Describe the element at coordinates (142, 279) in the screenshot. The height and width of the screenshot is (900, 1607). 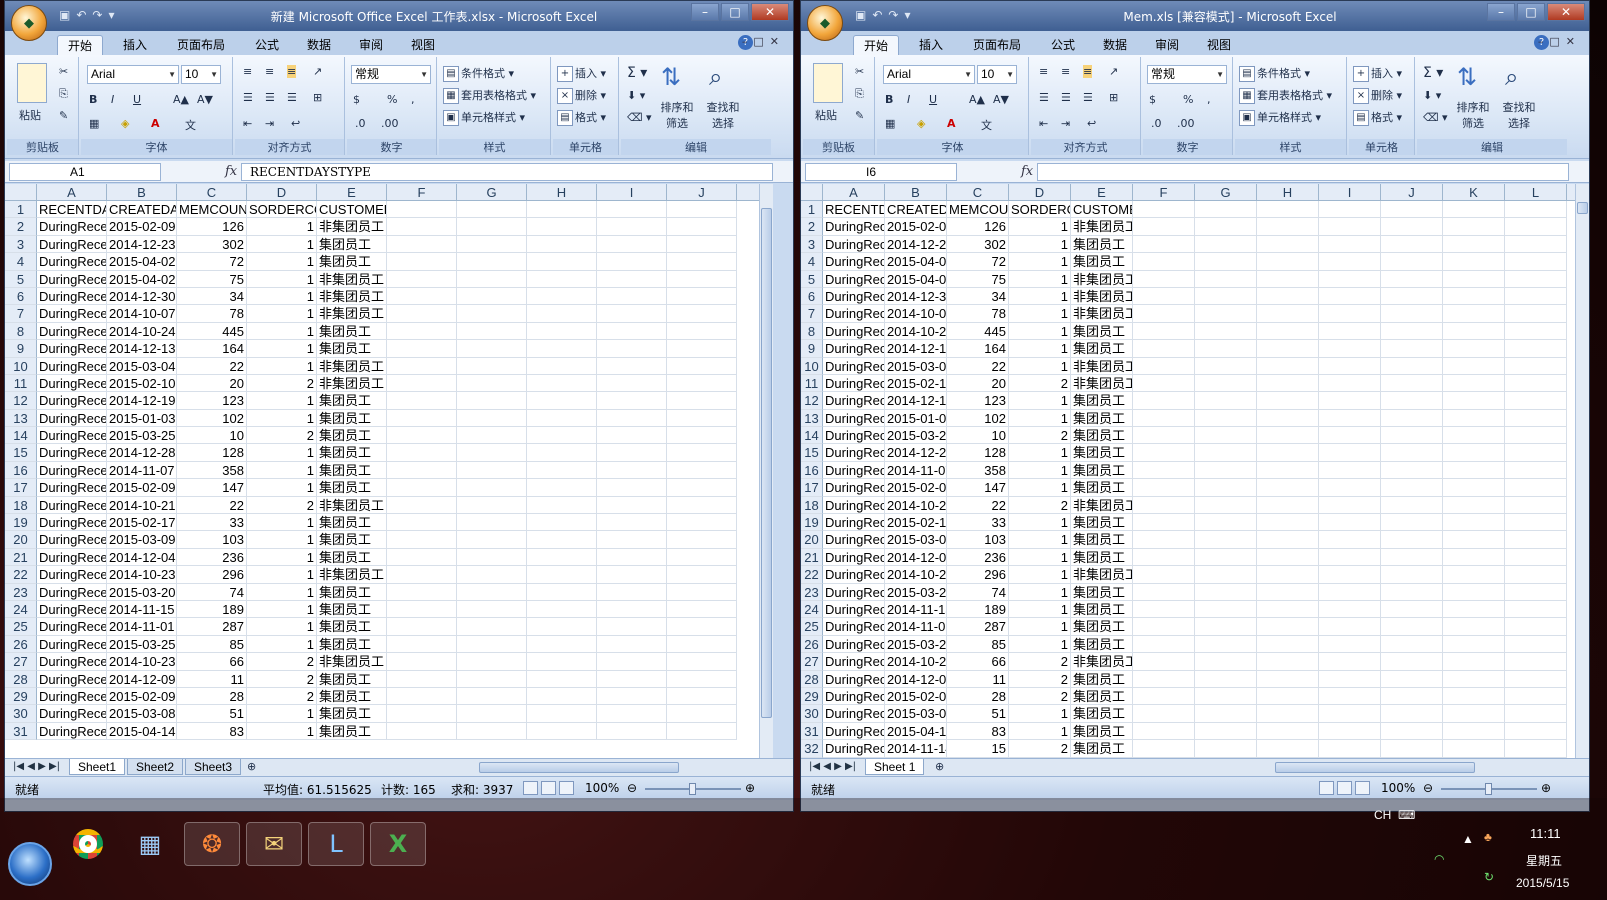
I see `table-cell: 2015-04-02` at that location.